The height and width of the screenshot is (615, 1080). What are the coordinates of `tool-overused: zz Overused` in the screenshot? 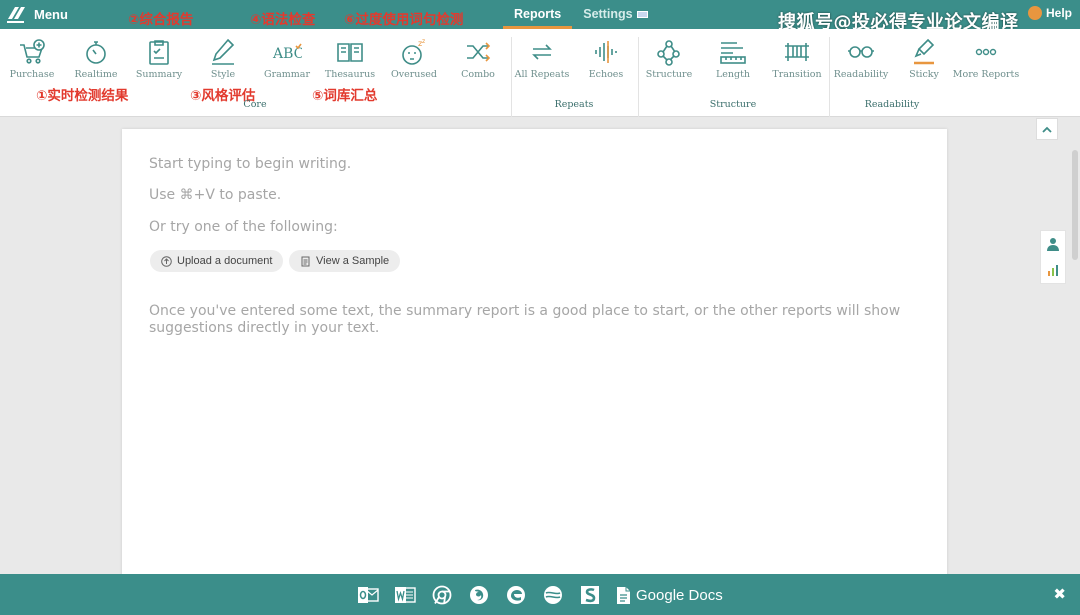 It's located at (414, 58).